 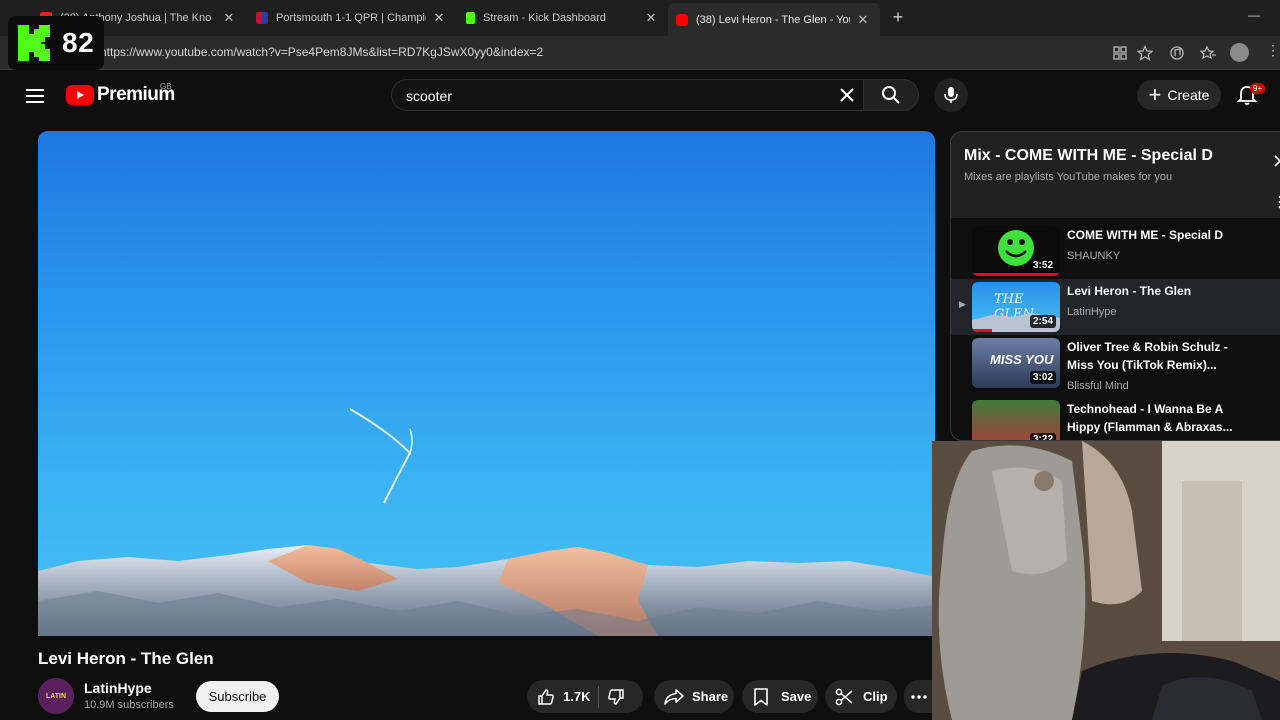 I want to click on browser-tab-2: Portsmouth 1-1 QPR | Championsh ✕, so click(x=356, y=18).